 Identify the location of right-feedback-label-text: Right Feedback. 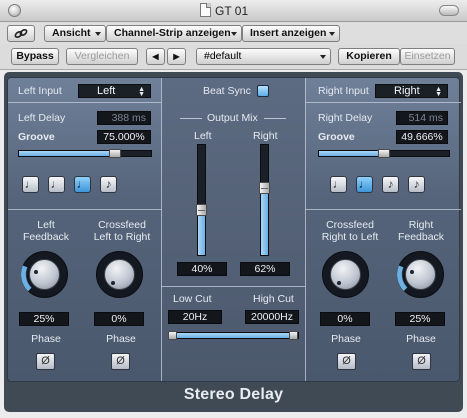
(421, 231).